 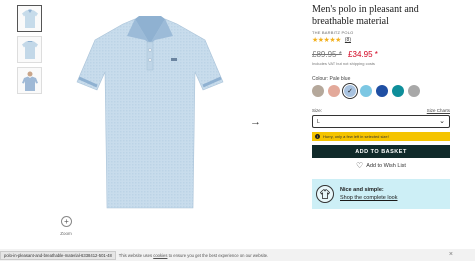 What do you see at coordinates (325, 194) in the screenshot?
I see `shirt-hanger-icon` at bounding box center [325, 194].